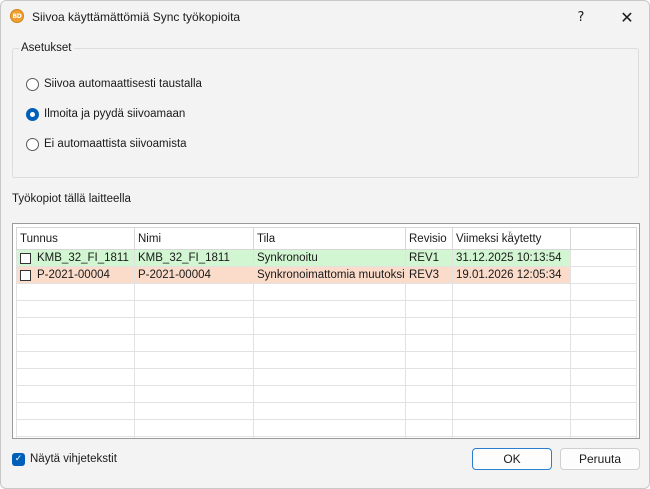 The width and height of the screenshot is (650, 489). I want to click on working-copies-label: Työkopiot tällä laitteella, so click(71, 199).